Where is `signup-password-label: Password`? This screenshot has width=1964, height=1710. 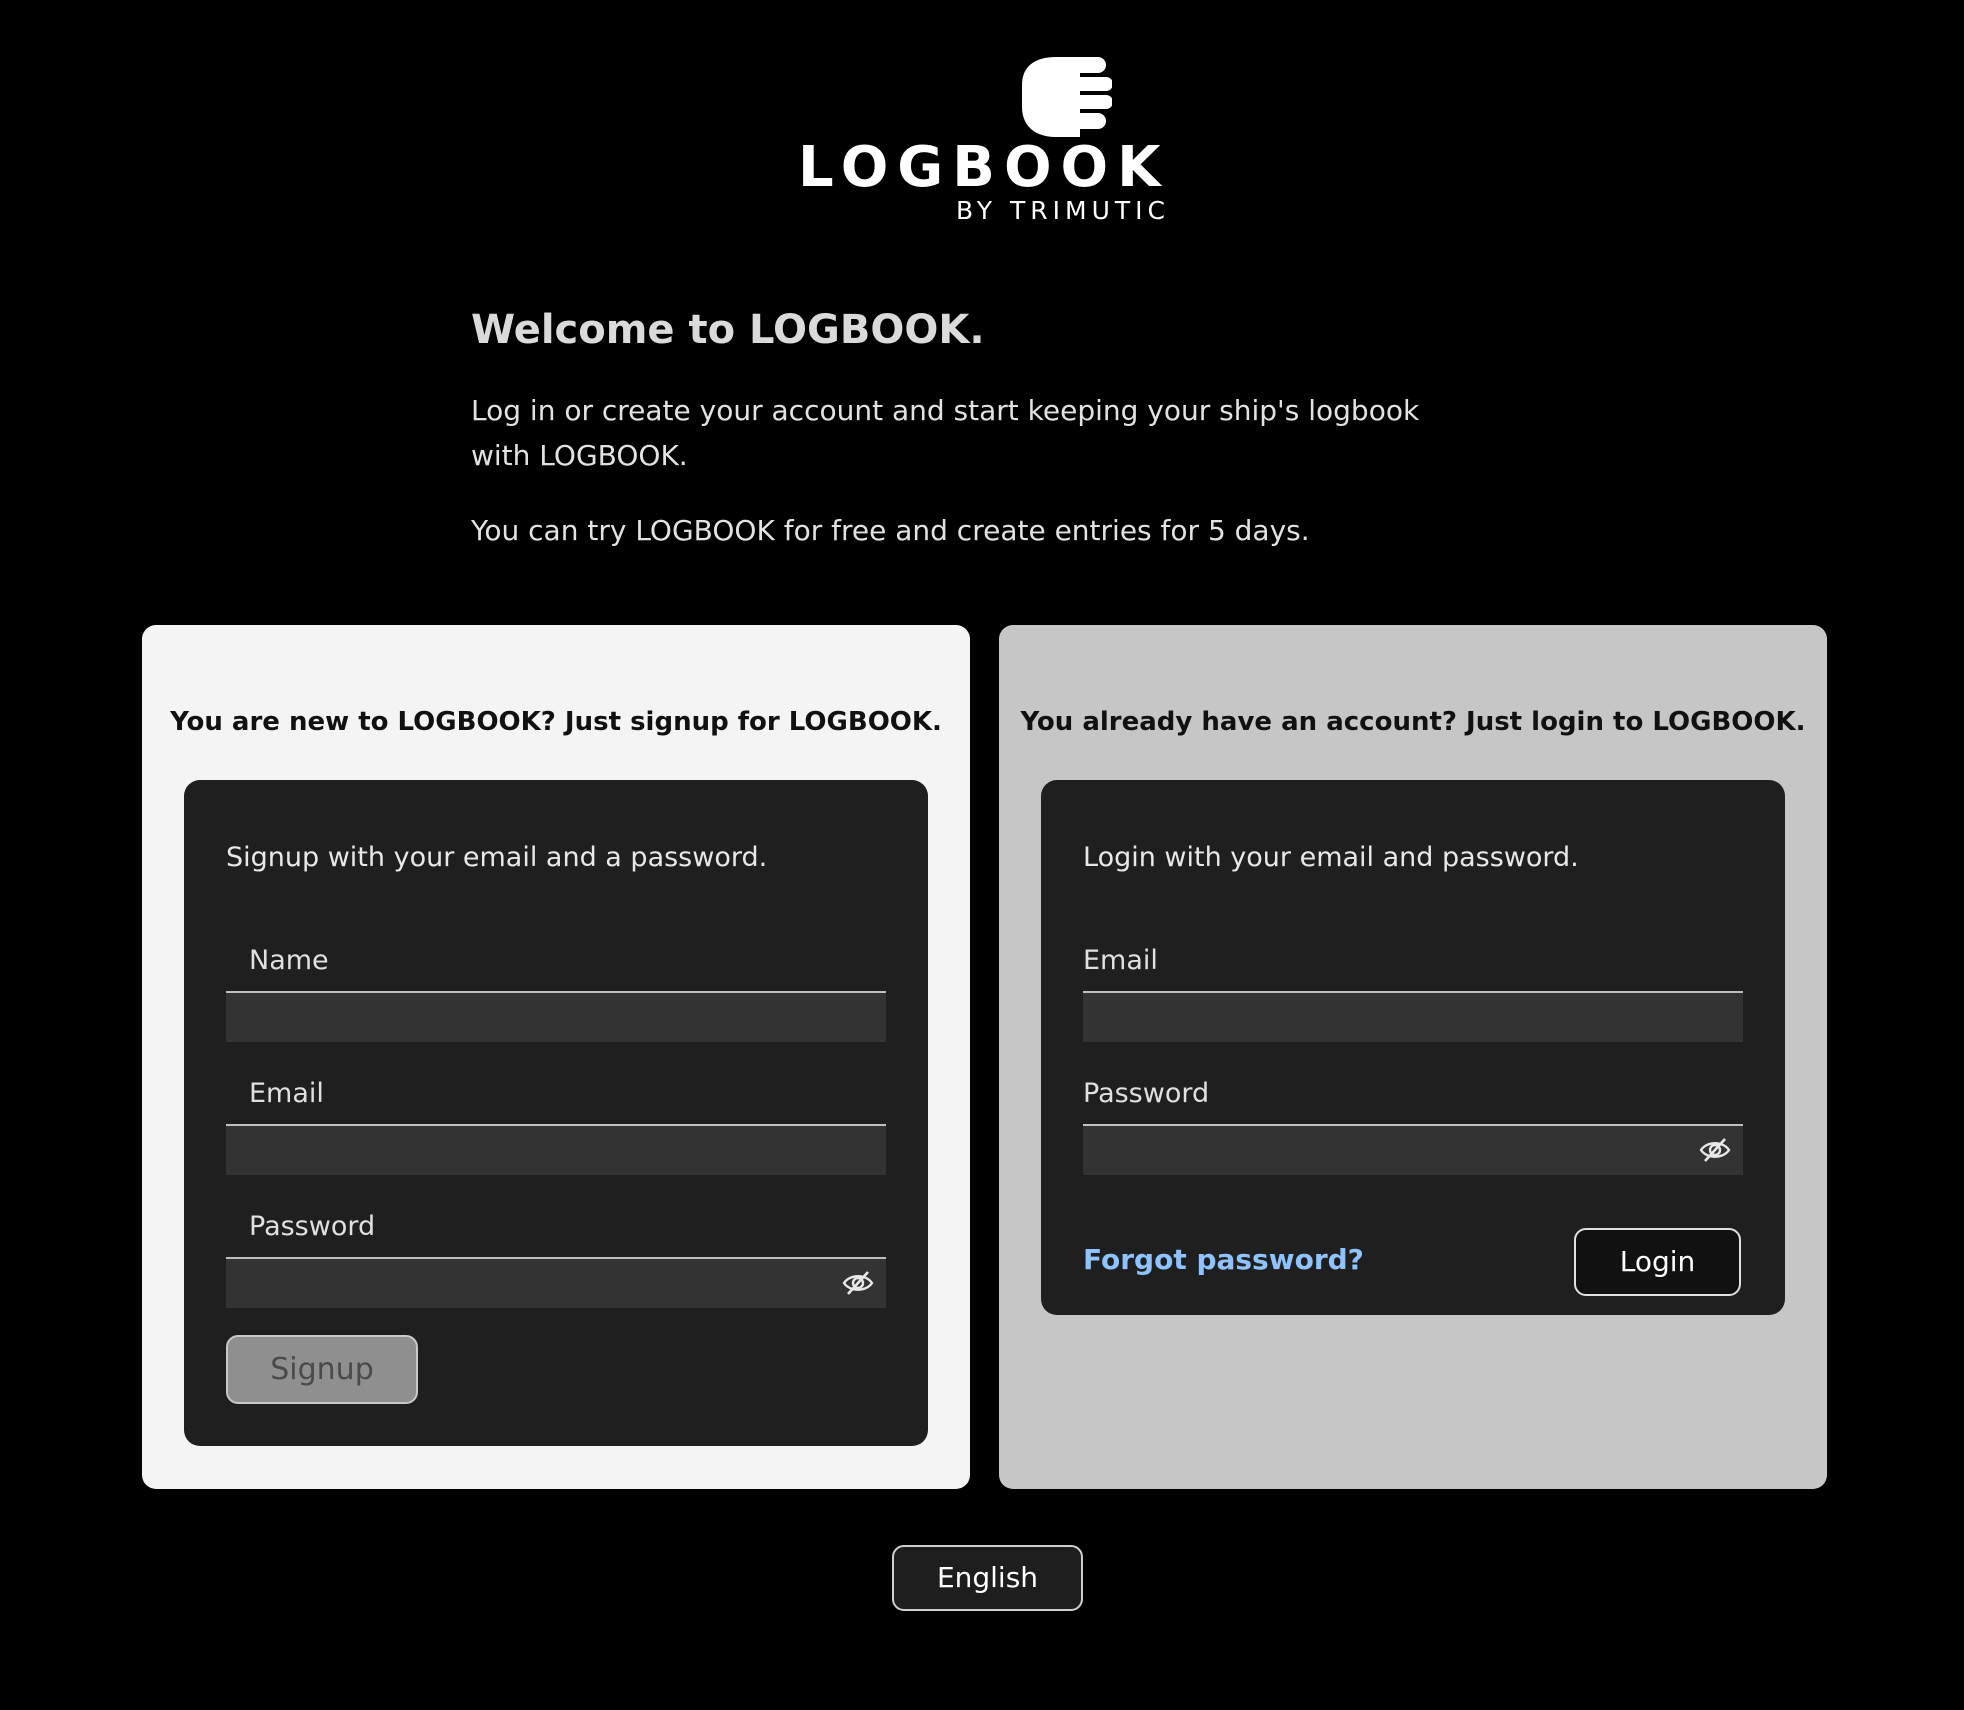
signup-password-label: Password is located at coordinates (312, 1226).